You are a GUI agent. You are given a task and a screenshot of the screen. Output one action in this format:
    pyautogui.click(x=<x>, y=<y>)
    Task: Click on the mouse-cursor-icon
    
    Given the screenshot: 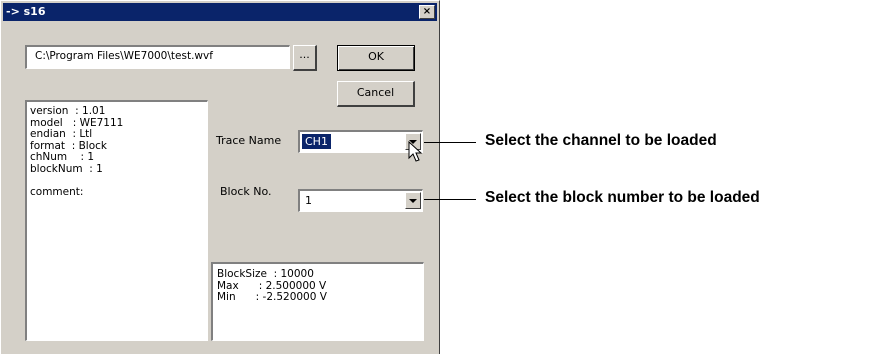 What is the action you would take?
    pyautogui.click(x=415, y=151)
    